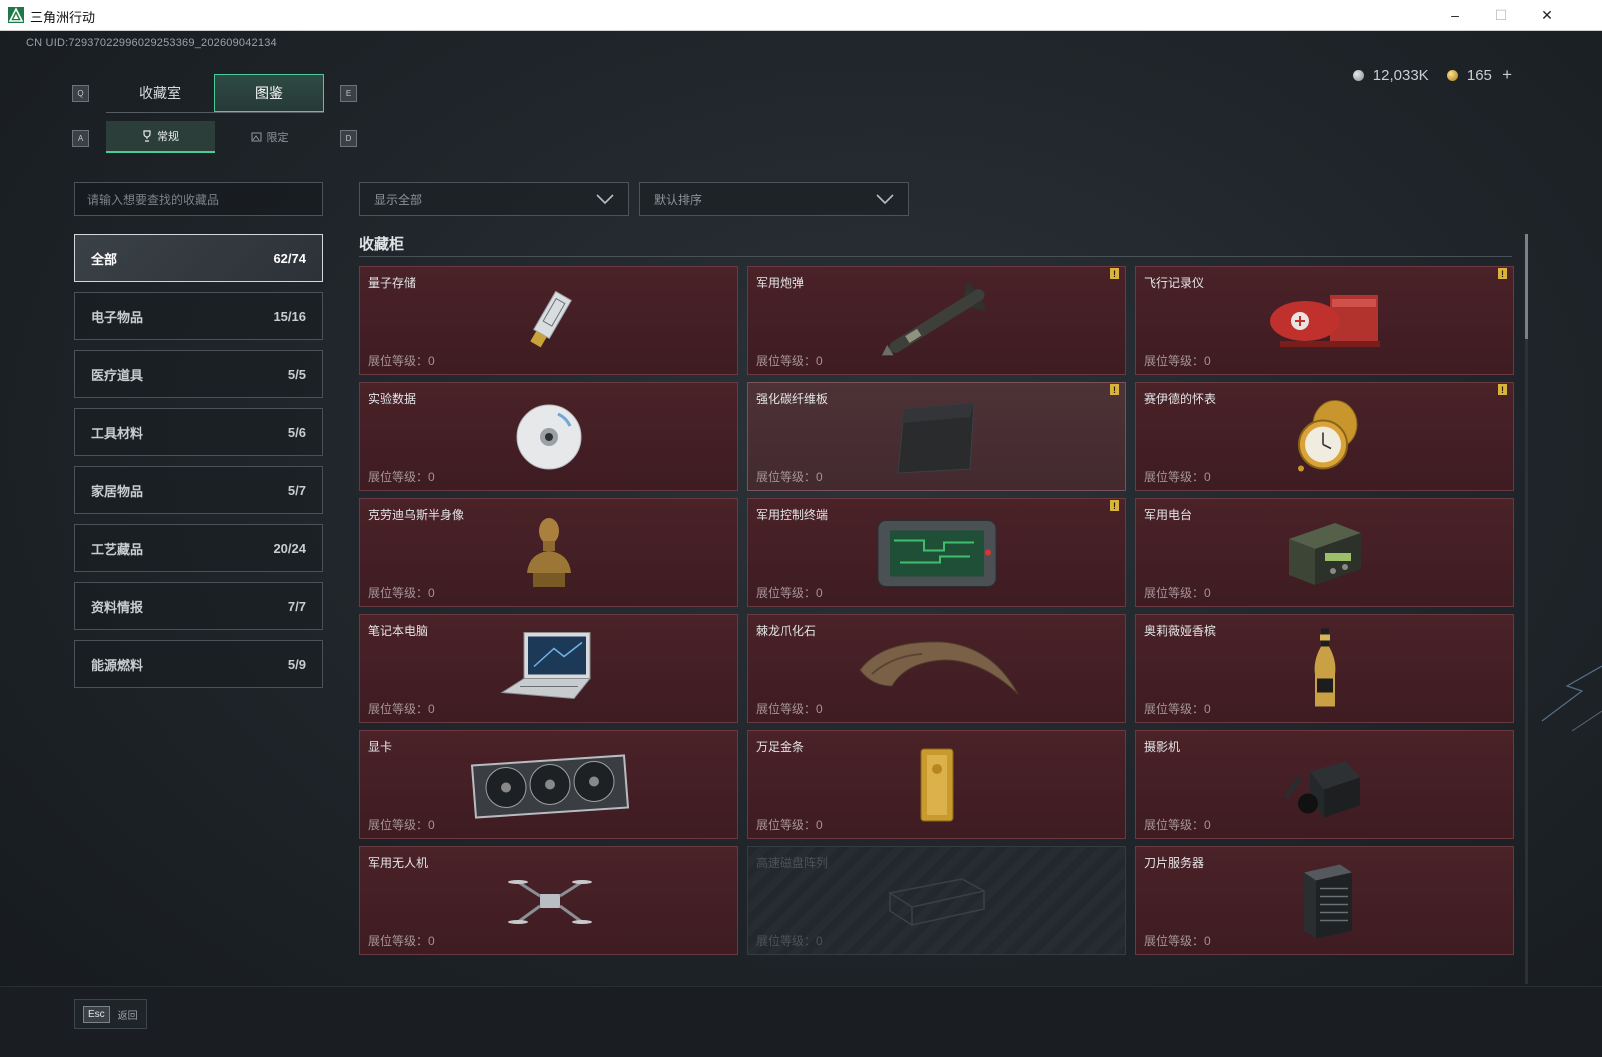 The width and height of the screenshot is (1602, 1057). I want to click on item-name: 笔记本电脑, so click(398, 631).